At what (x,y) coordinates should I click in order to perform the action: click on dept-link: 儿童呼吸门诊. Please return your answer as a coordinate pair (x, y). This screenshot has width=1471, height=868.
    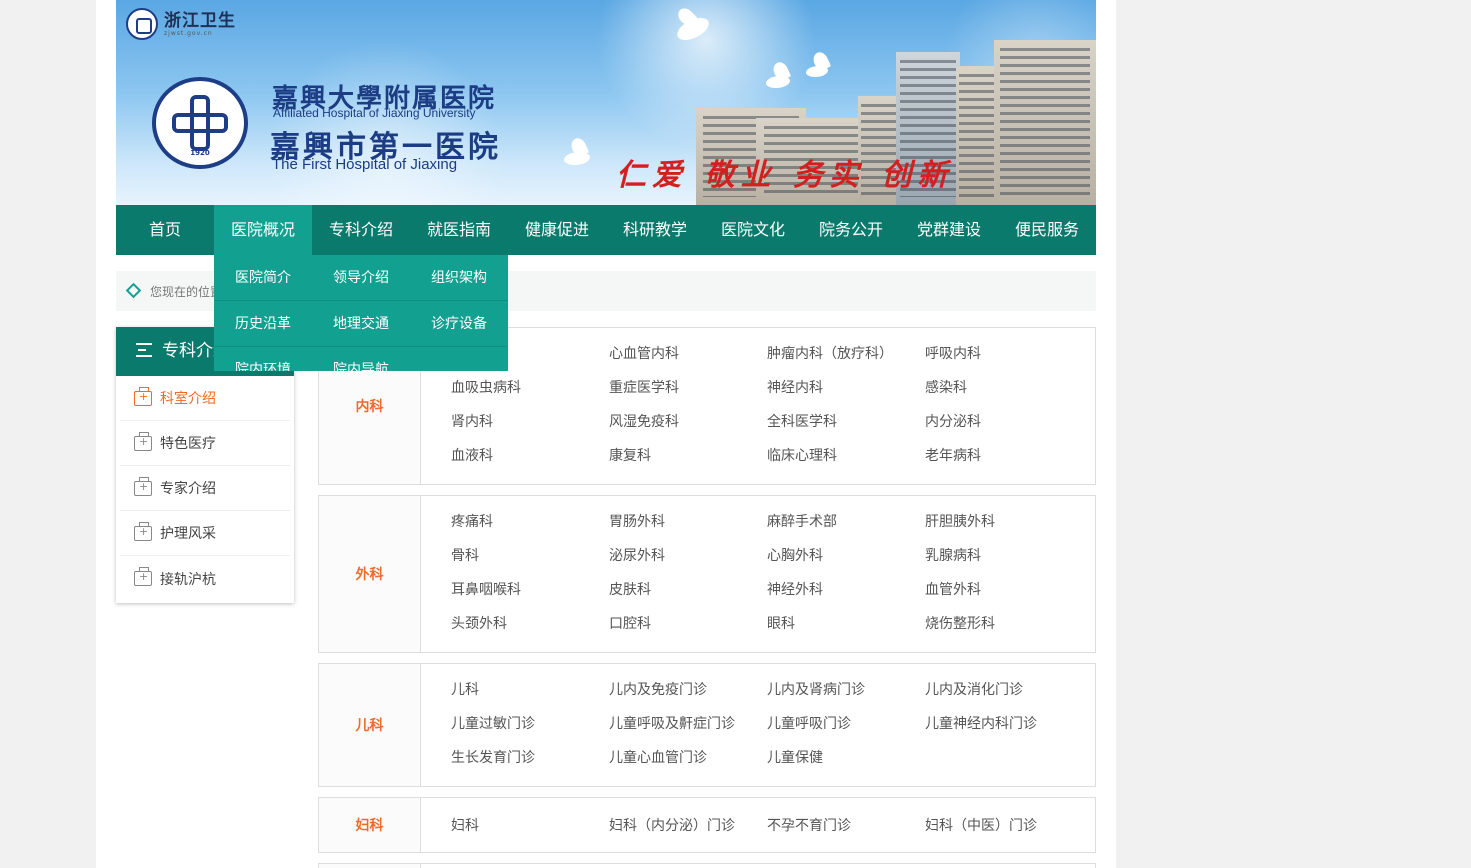
    Looking at the image, I should click on (846, 731).